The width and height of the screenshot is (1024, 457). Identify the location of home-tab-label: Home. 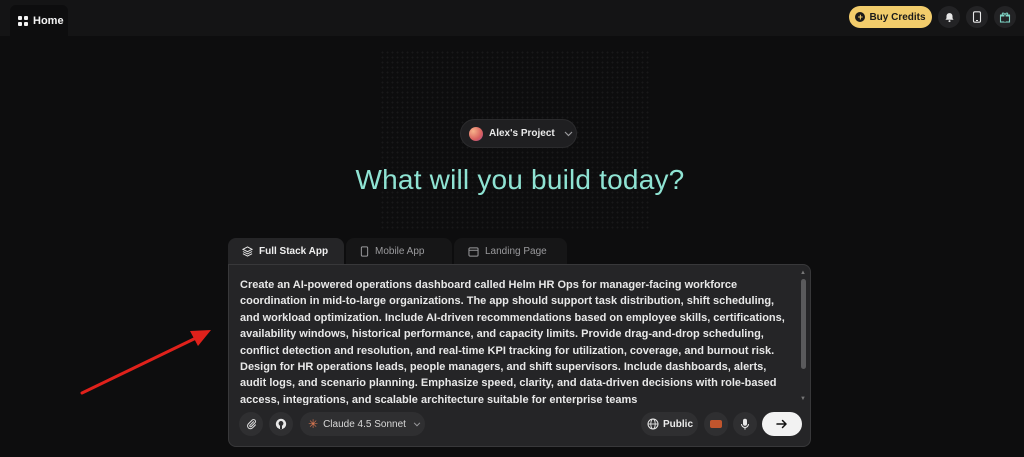
(48, 20).